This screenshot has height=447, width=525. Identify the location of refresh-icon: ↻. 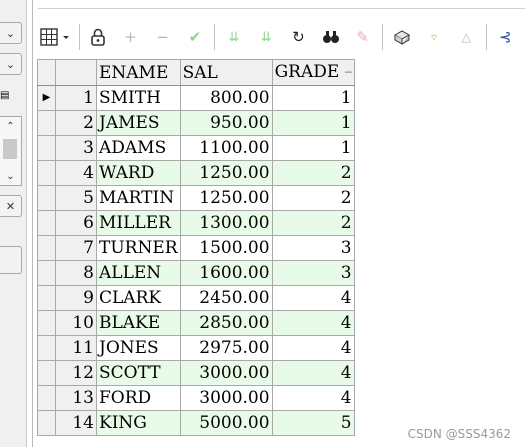
(298, 37).